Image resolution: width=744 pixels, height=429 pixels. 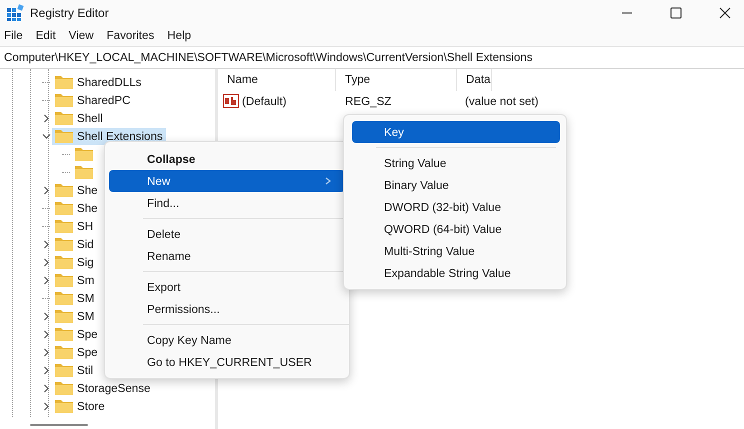 I want to click on table-cell-text: REG_SZ, so click(x=368, y=101).